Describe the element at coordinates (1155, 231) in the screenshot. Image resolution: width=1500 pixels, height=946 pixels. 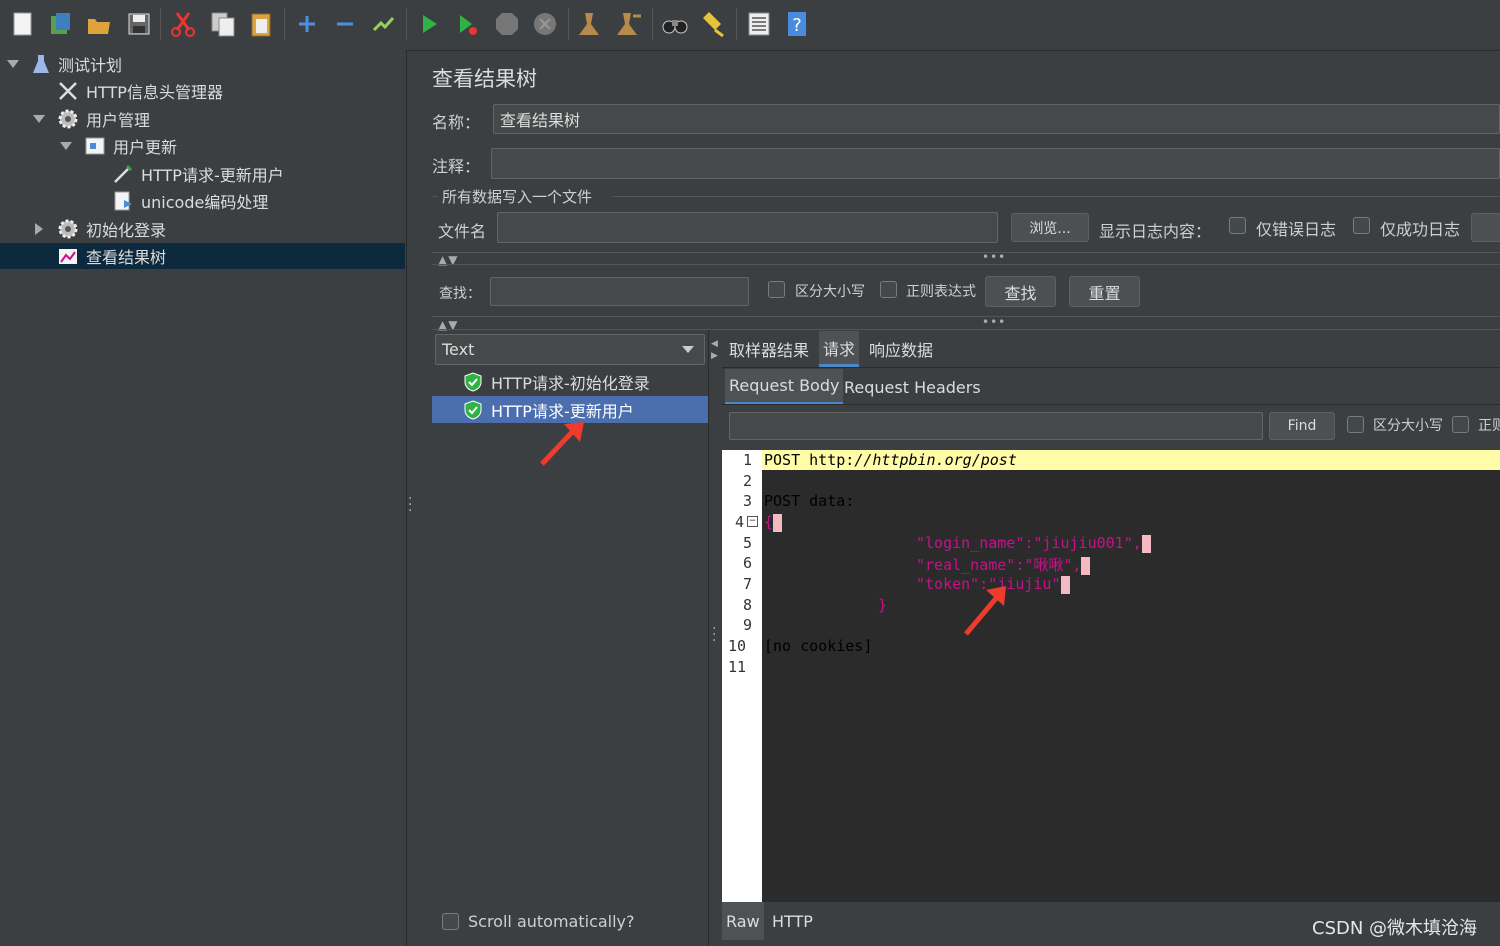
I see `log-content-label: 显示日志内容：` at that location.